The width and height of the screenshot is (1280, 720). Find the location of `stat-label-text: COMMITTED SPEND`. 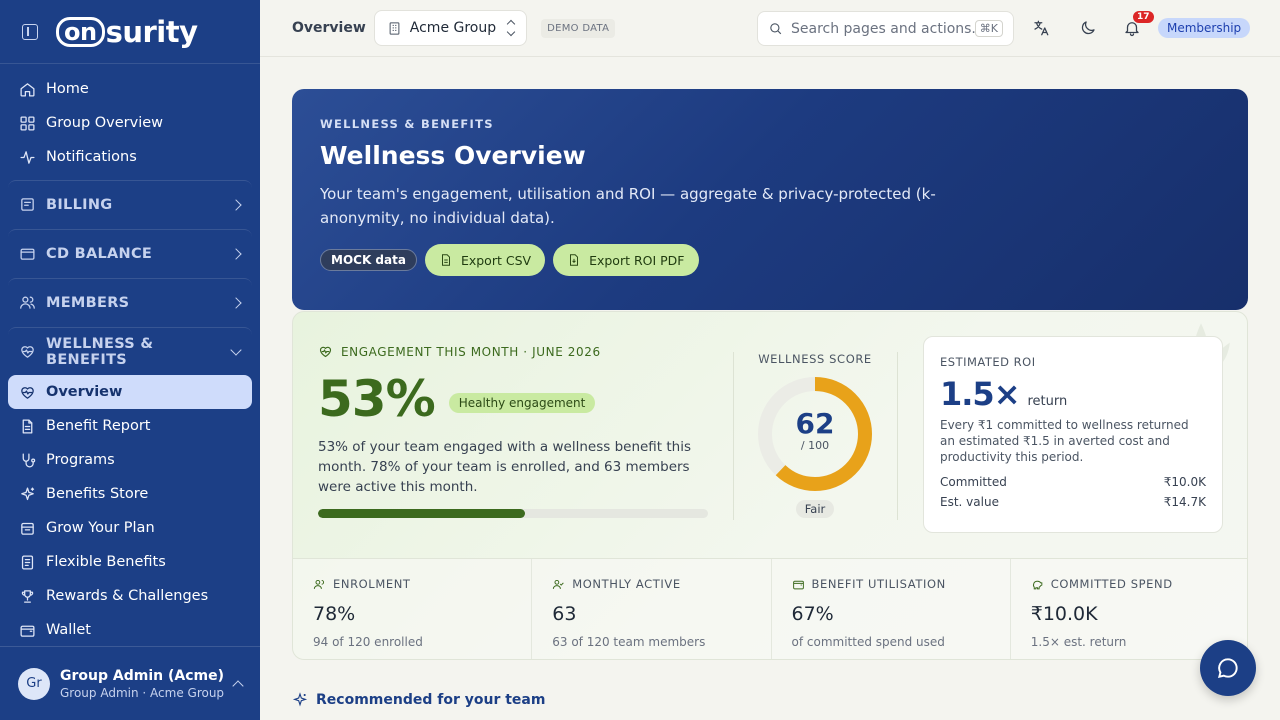

stat-label-text: COMMITTED SPEND is located at coordinates (1111, 584).